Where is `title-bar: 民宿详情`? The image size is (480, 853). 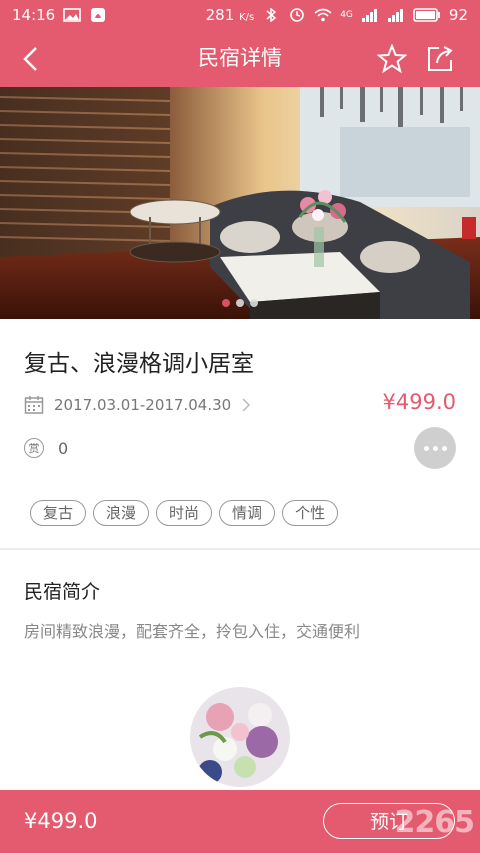 title-bar: 民宿详情 is located at coordinates (240, 58).